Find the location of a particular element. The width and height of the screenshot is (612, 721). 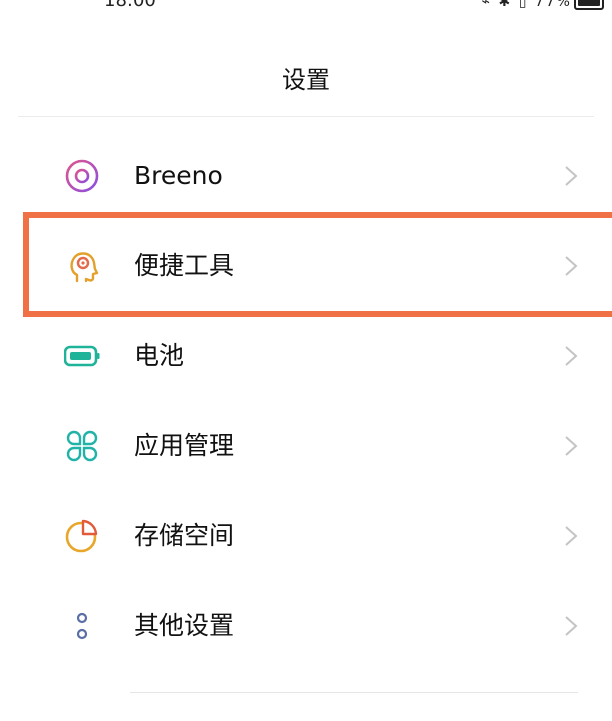

breeno-icon is located at coordinates (82, 176).